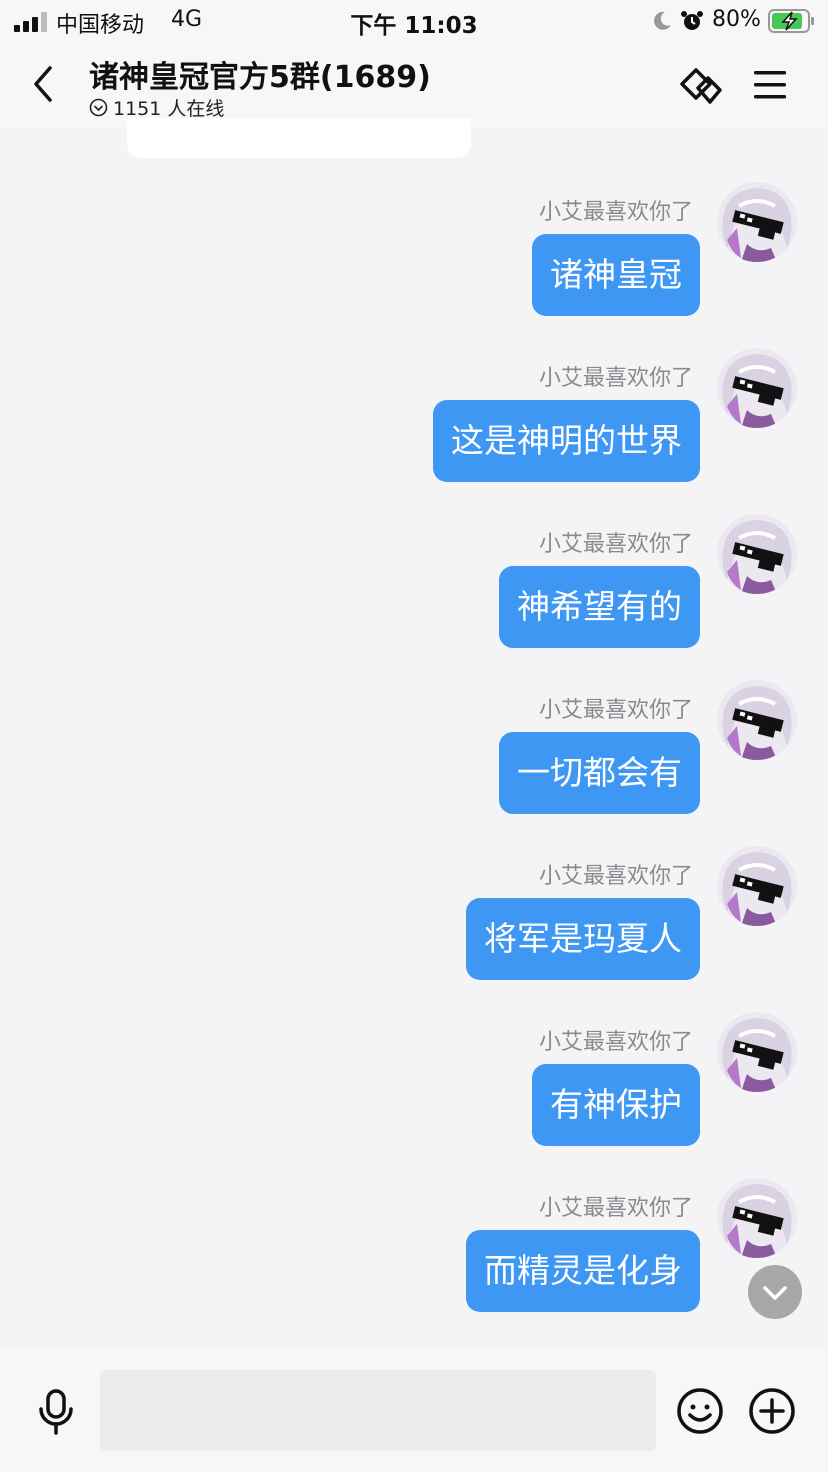 This screenshot has width=828, height=1472. Describe the element at coordinates (566, 441) in the screenshot. I see `message-bubble: 这是神明的世界` at that location.